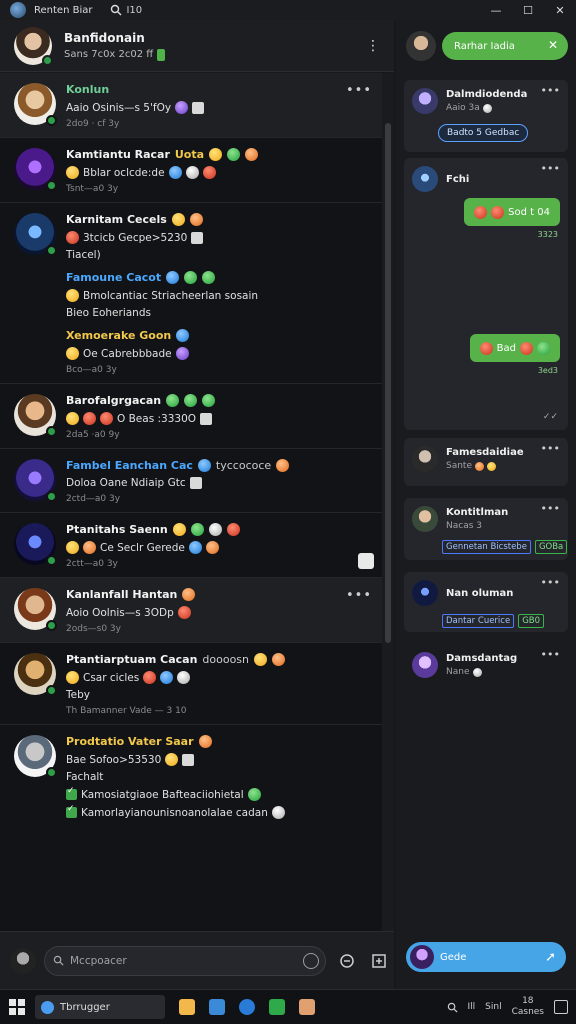  Describe the element at coordinates (528, 10) in the screenshot. I see `maximize-button: ☐` at that location.